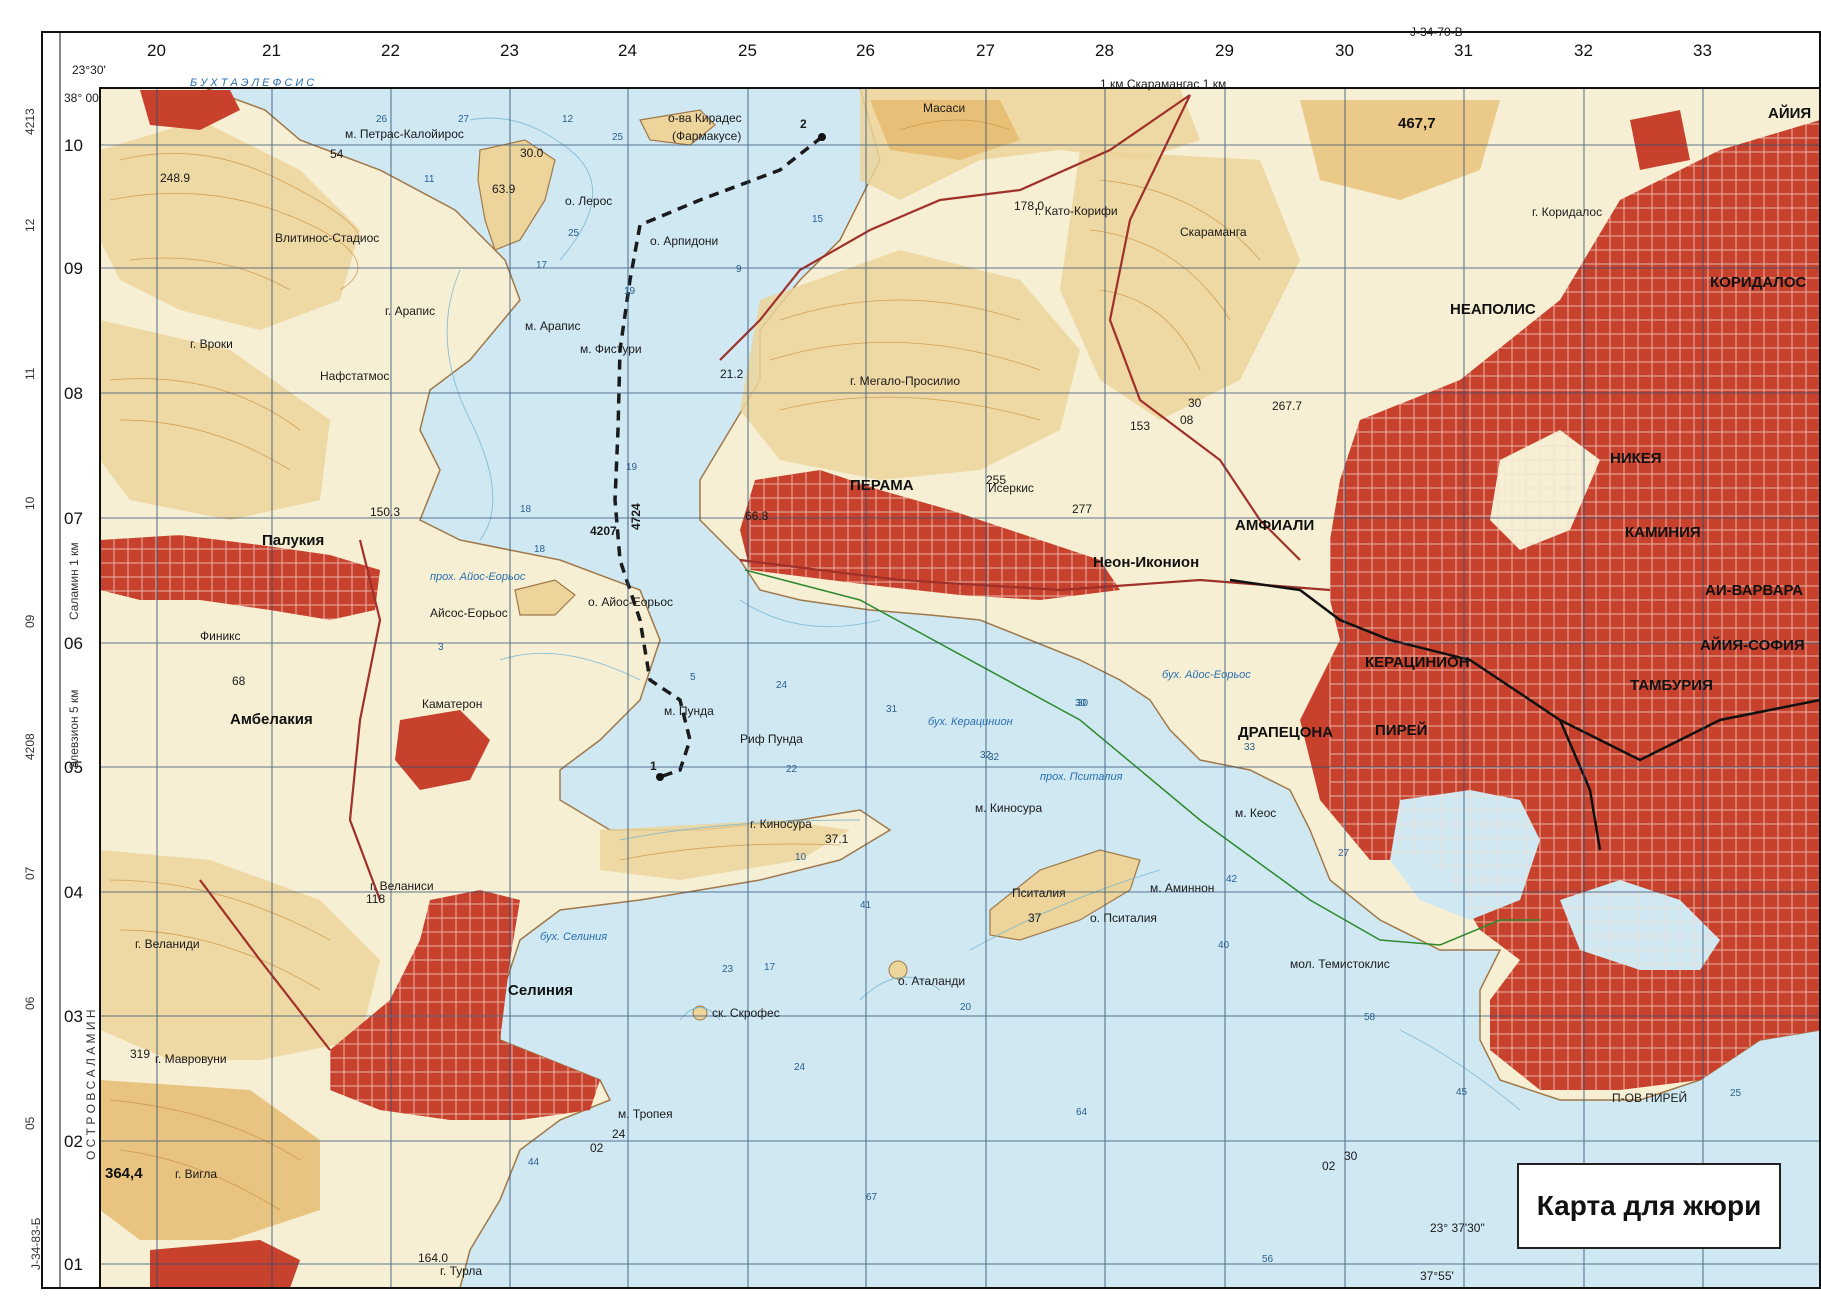  I want to click on label-selinia: Селиния, so click(540, 990).